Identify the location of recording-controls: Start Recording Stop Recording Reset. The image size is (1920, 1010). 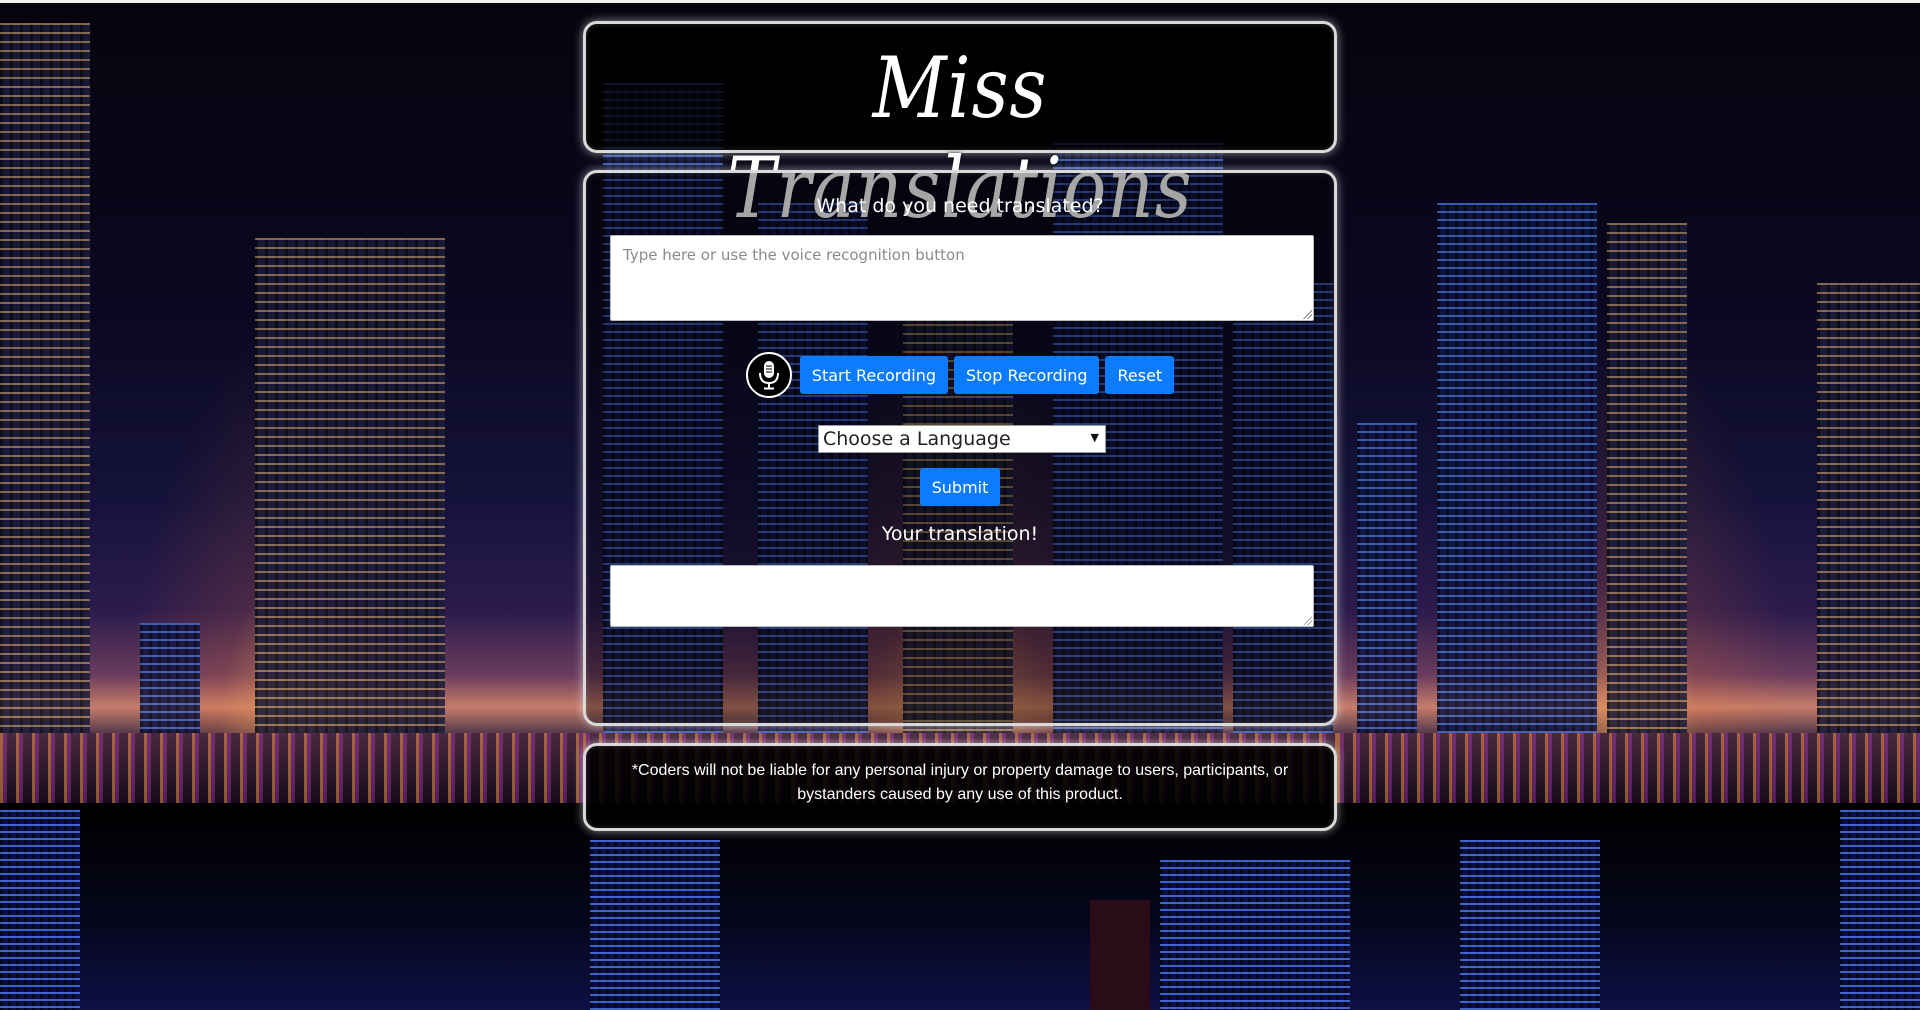
(960, 375).